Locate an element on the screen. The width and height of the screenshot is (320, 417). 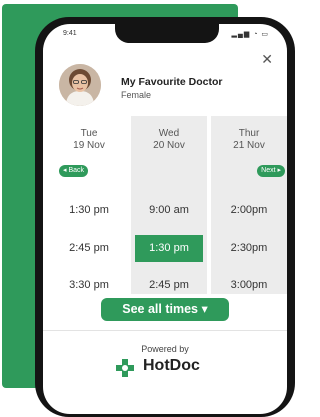
time-slot: 1:30 pm is located at coordinates (89, 210).